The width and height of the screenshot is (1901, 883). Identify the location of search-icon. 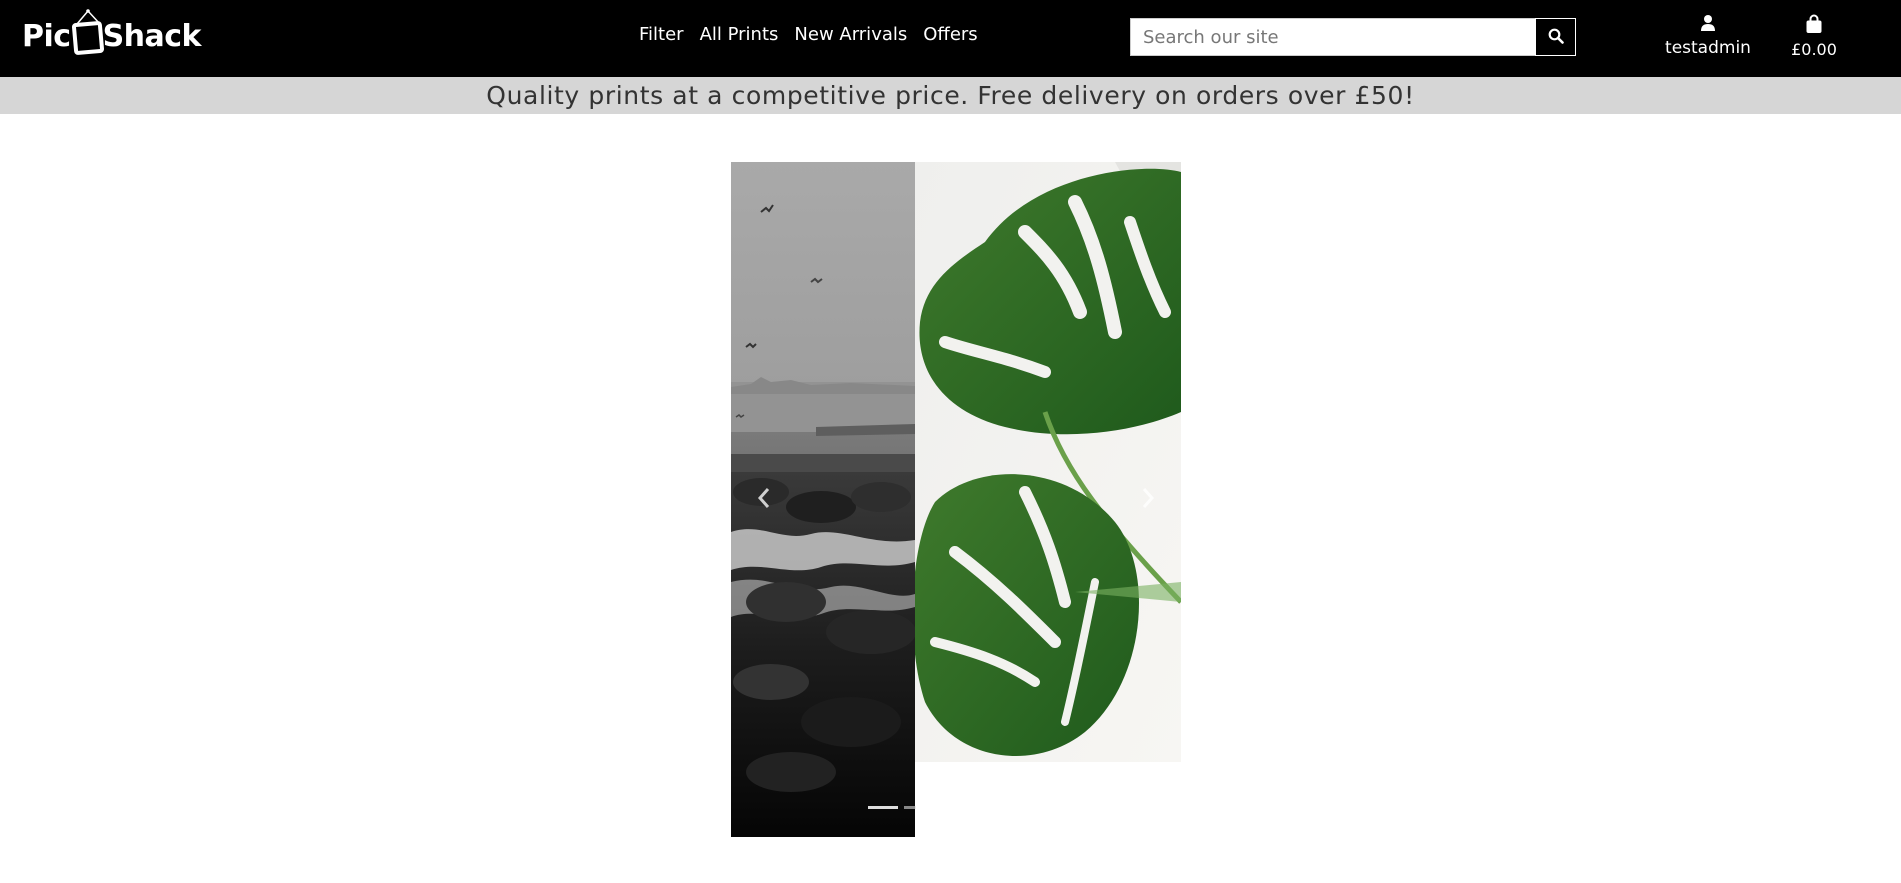
(1556, 37).